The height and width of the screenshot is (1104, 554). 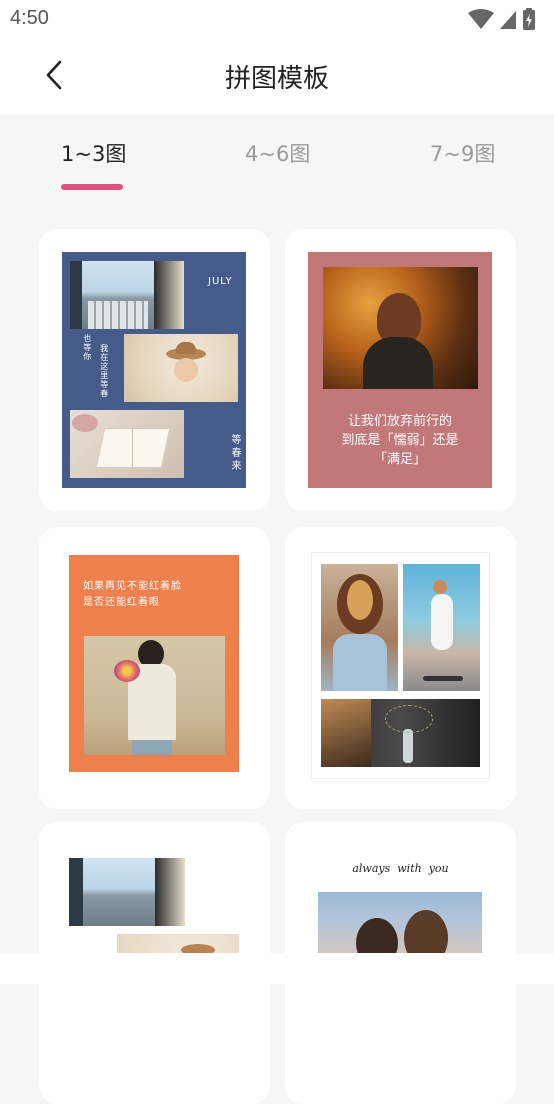 I want to click on template-thumbnail: 让我们放弃前行的 到底是「懦弱」还是 「满足」, so click(x=400, y=370).